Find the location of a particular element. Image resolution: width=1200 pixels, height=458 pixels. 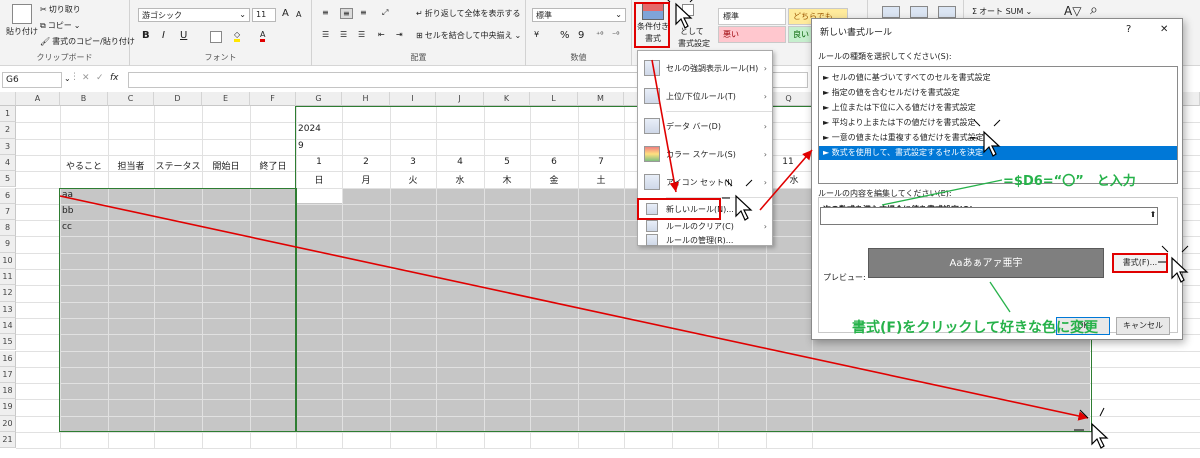

arrow-to-dialog is located at coordinates (786, 180).